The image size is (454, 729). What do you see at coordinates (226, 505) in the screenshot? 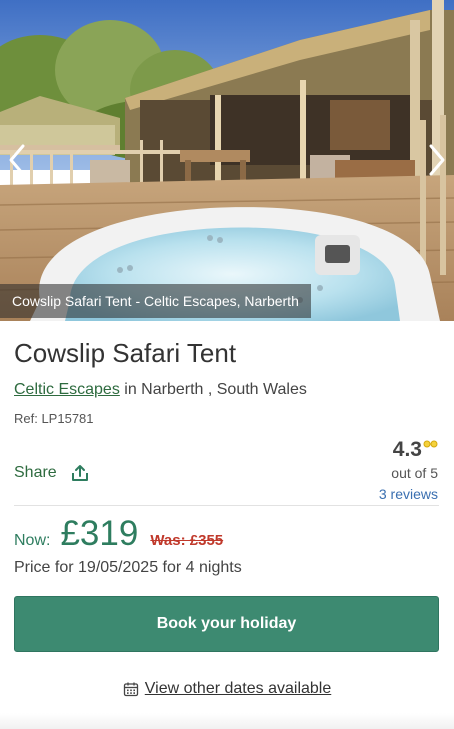
I see `divider` at bounding box center [226, 505].